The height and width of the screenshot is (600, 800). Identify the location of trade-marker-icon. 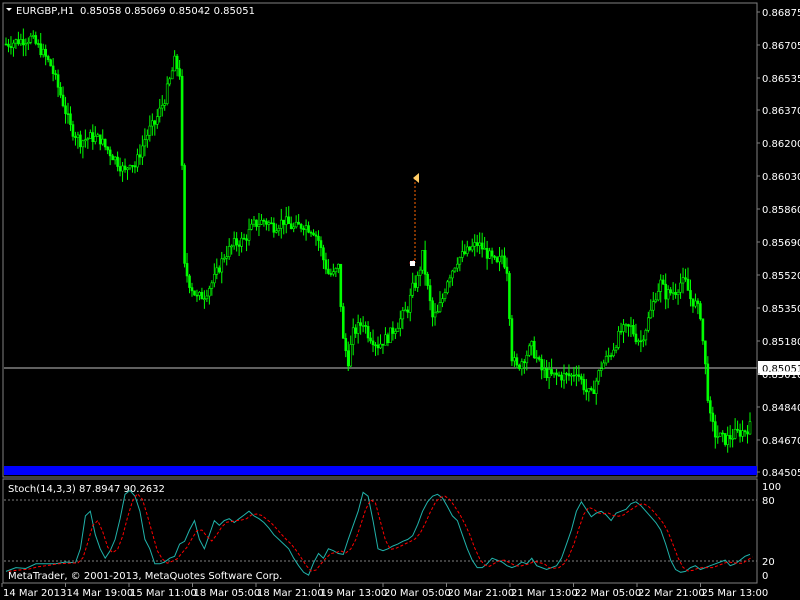
(412, 263).